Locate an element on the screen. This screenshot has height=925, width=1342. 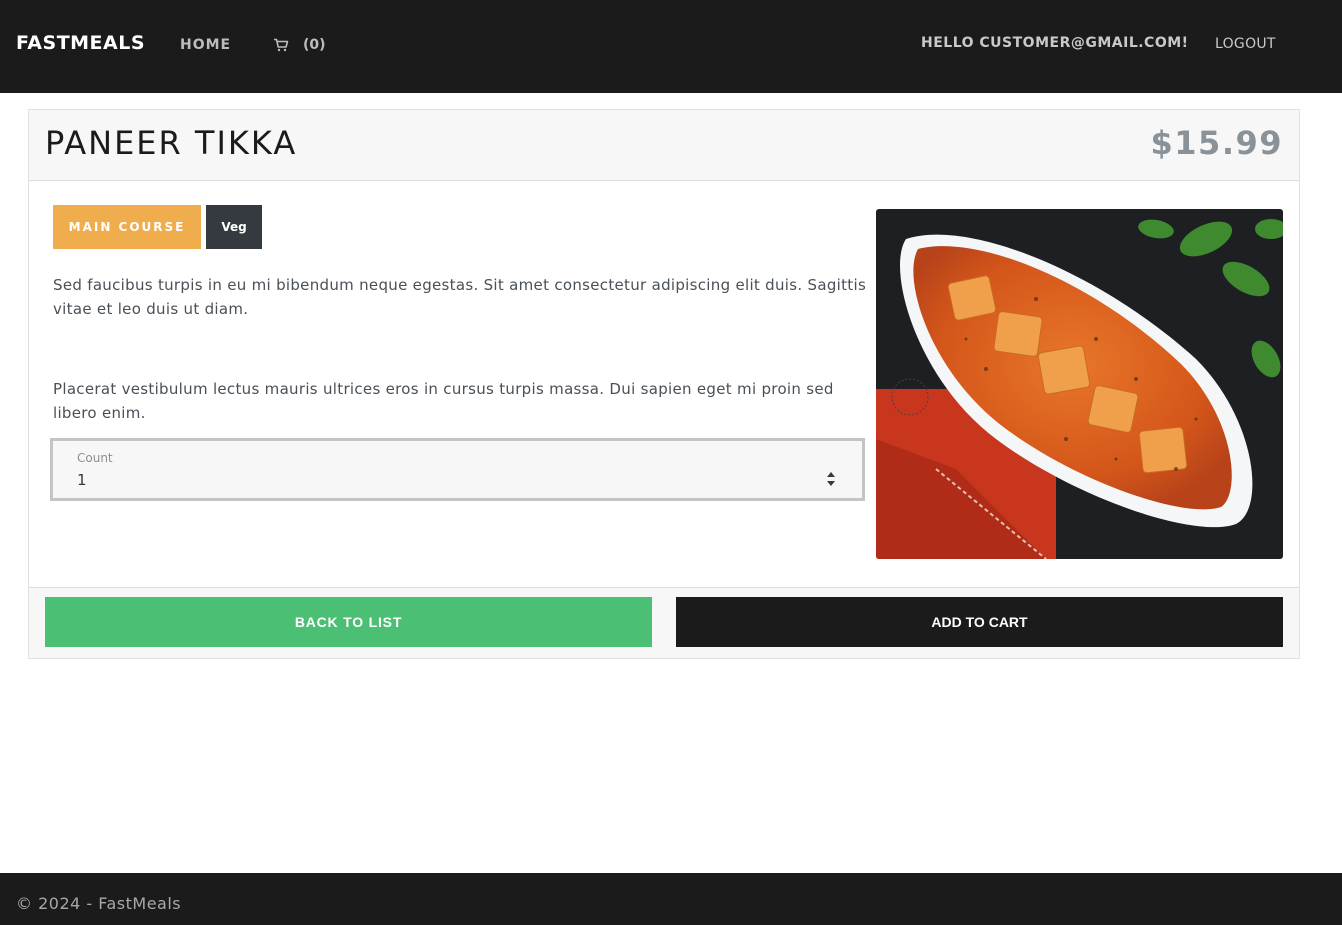
page-footer: © 2024 - FastMeals is located at coordinates (671, 899).